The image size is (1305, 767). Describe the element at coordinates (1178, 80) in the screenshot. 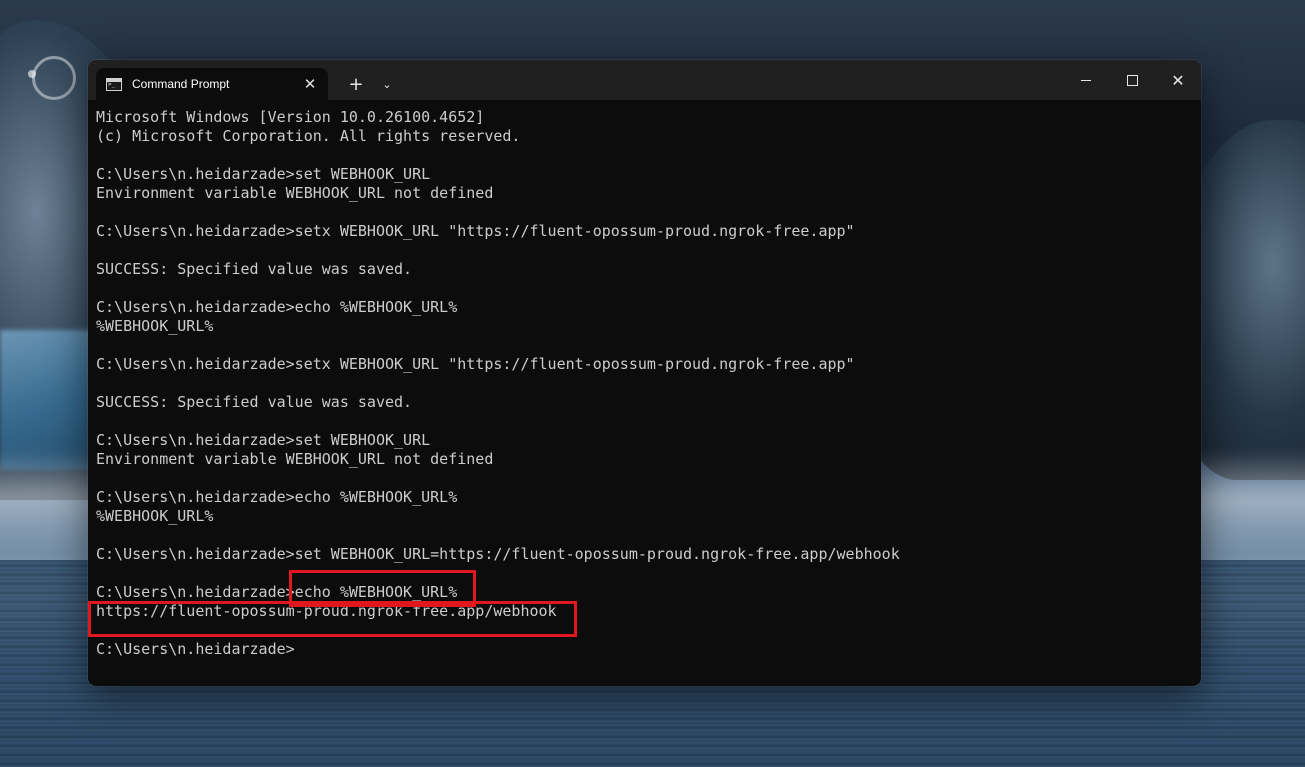

I see `close-window-button: ✕` at that location.